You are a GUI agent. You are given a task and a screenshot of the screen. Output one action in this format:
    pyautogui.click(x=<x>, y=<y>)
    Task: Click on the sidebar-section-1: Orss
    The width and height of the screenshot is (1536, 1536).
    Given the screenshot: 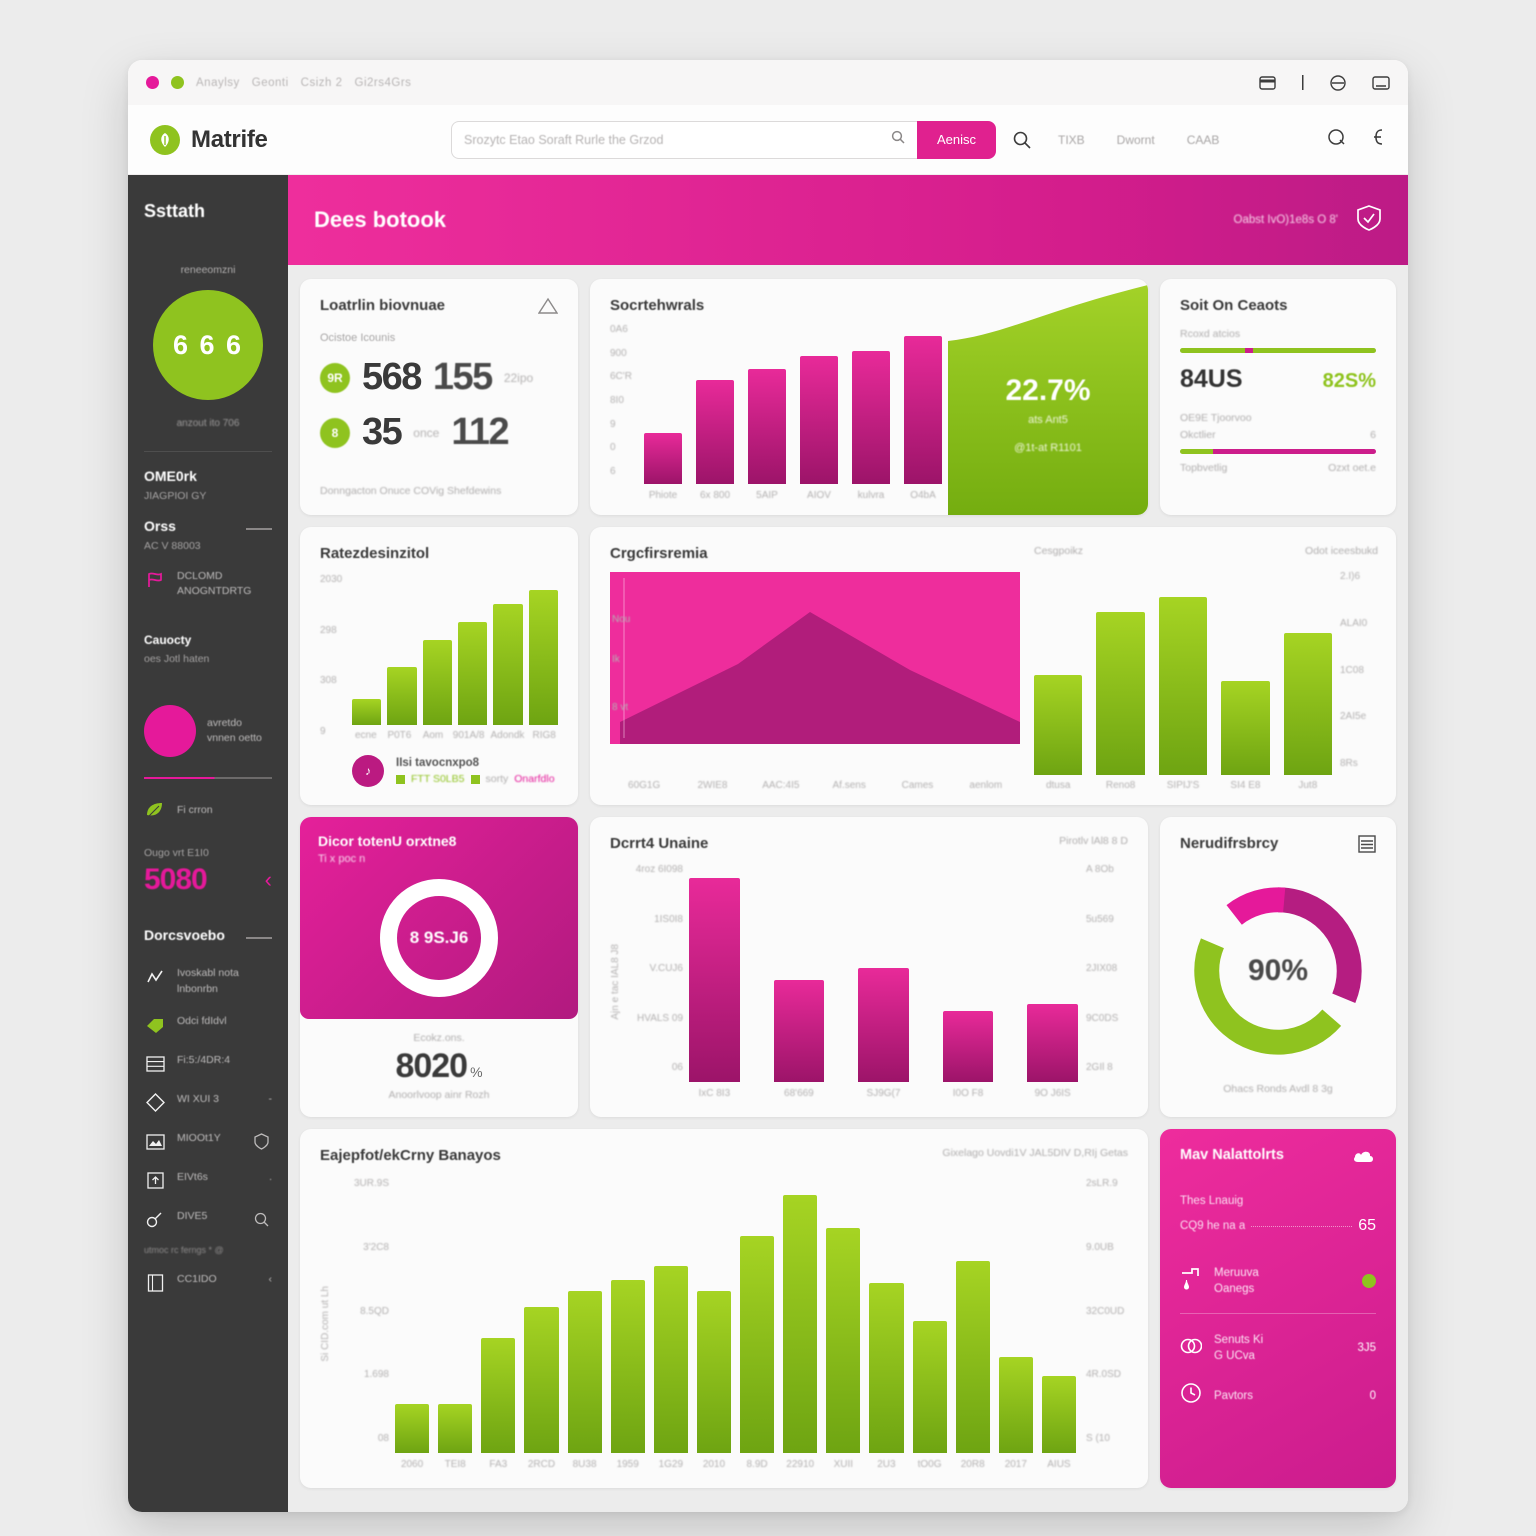 What is the action you would take?
    pyautogui.click(x=208, y=529)
    